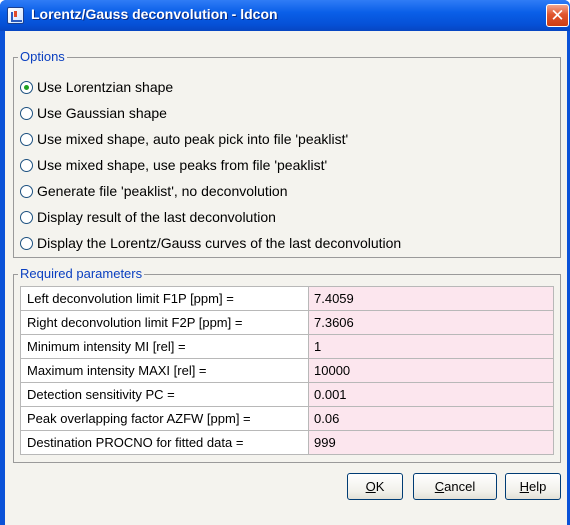 The width and height of the screenshot is (570, 525). I want to click on ok-button: OK, so click(375, 486).